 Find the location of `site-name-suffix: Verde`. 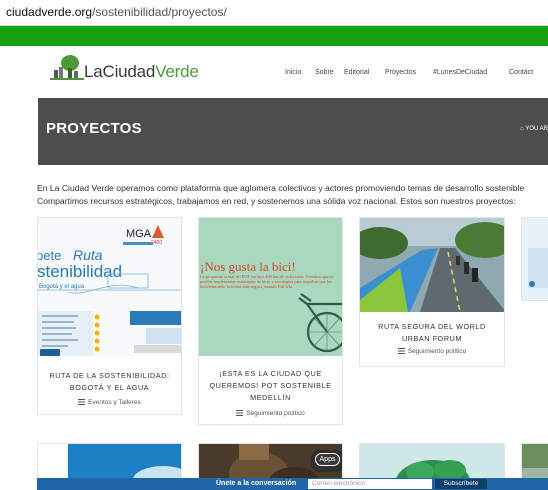

site-name-suffix: Verde is located at coordinates (177, 71).